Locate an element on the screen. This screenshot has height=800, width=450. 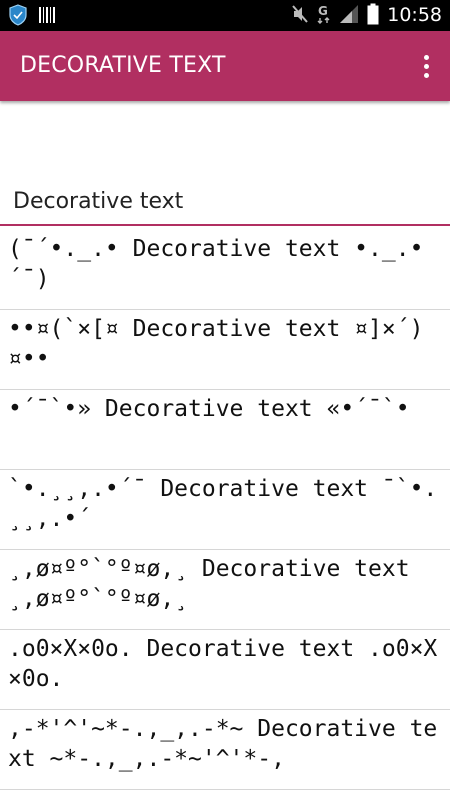
svg-text: G is located at coordinates (323, 11).